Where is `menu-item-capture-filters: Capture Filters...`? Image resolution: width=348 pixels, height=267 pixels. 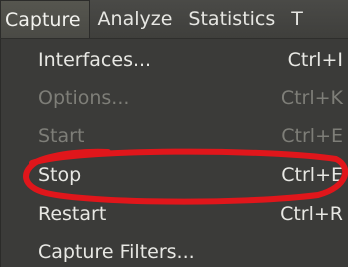 menu-item-capture-filters: Capture Filters... is located at coordinates (174, 250).